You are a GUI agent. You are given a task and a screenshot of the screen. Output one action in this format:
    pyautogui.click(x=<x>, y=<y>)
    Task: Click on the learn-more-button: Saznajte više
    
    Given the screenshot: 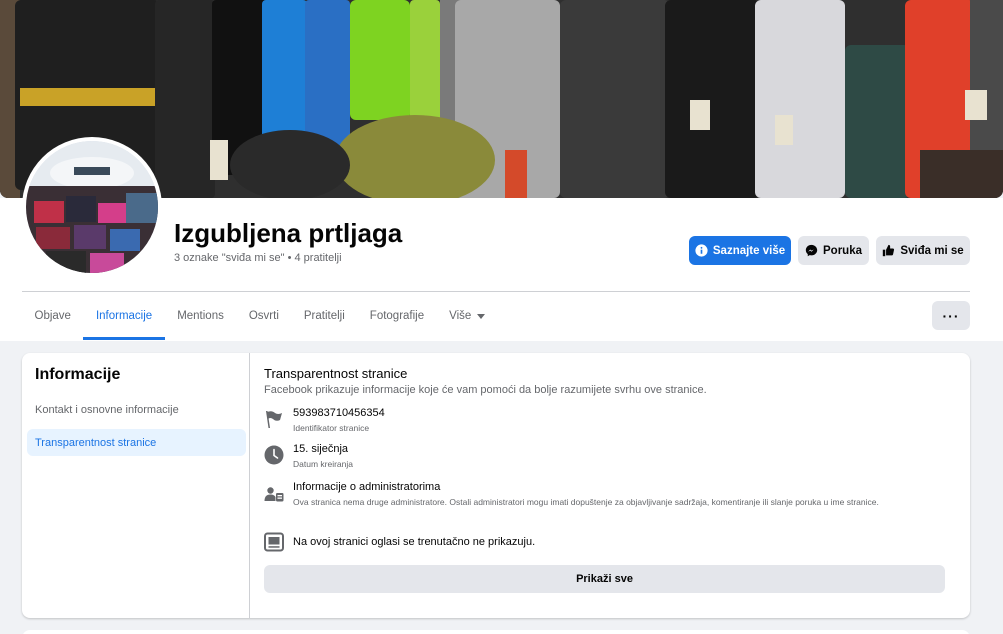 What is the action you would take?
    pyautogui.click(x=740, y=250)
    